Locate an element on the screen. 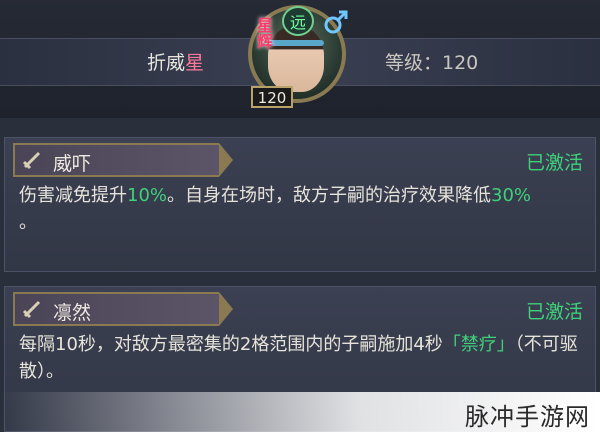 The image size is (600, 432). watermark: 脉冲手游网 is located at coordinates (300, 412).